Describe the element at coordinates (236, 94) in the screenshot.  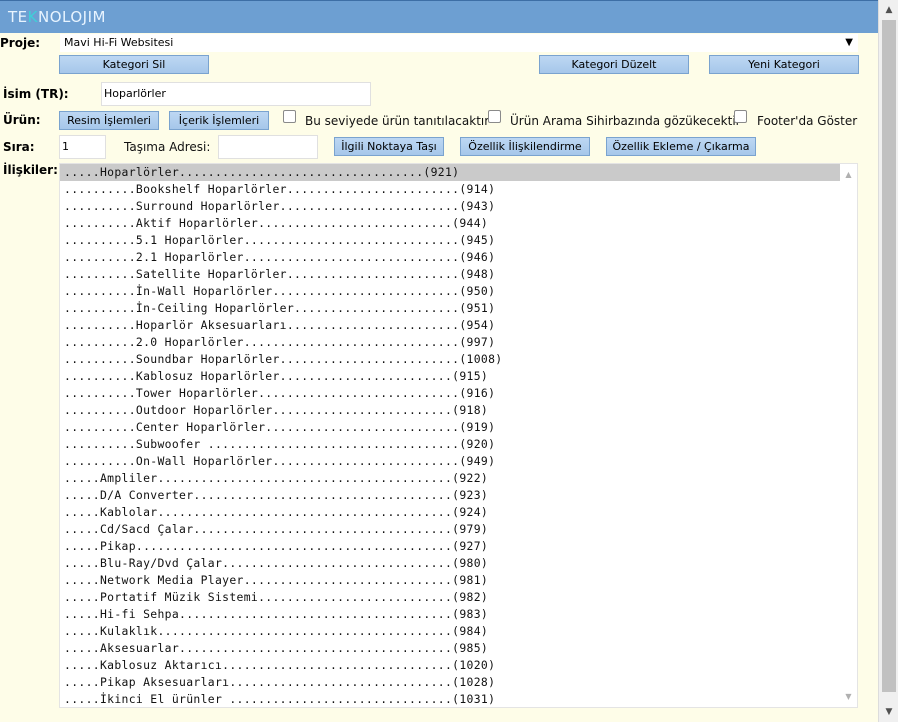
I see `isim-input: Hoparlörler` at that location.